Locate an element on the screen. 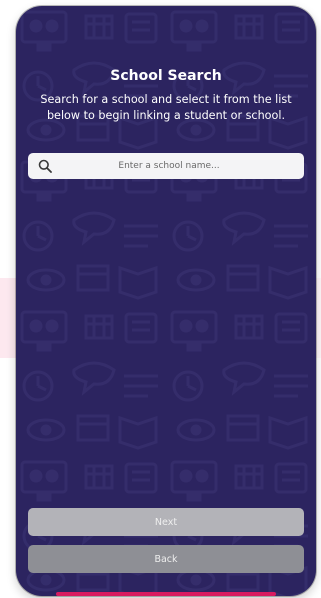 This screenshot has width=321, height=598. bottom-accent-bar is located at coordinates (166, 594).